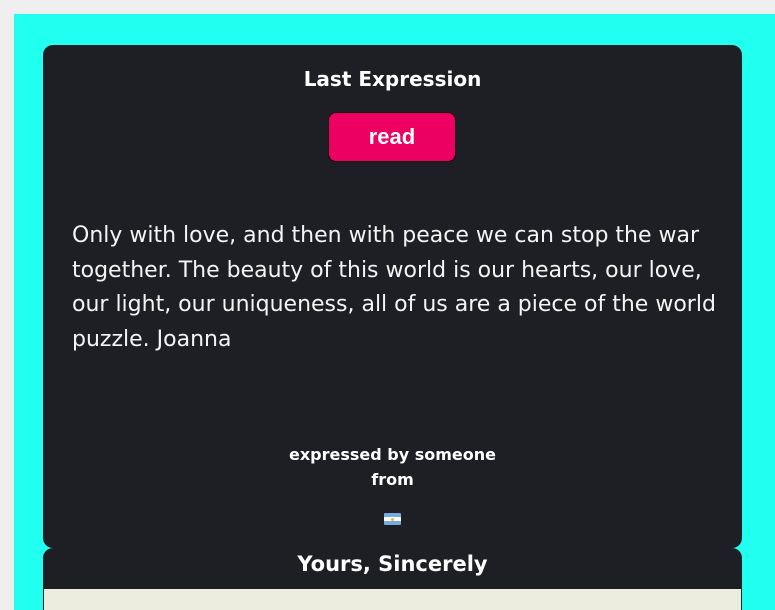 This screenshot has width=775, height=610. What do you see at coordinates (392, 519) in the screenshot?
I see `argentina-flag-icon` at bounding box center [392, 519].